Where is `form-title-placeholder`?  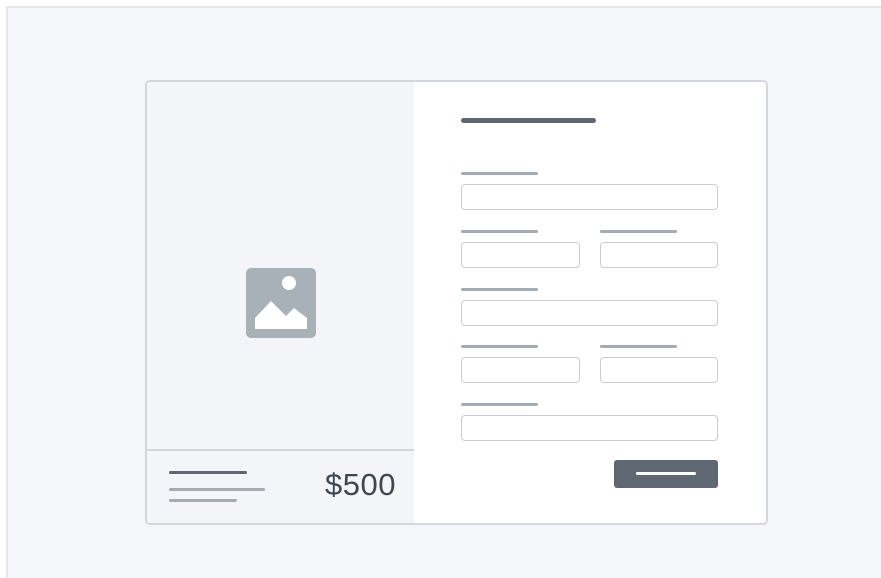
form-title-placeholder is located at coordinates (528, 120).